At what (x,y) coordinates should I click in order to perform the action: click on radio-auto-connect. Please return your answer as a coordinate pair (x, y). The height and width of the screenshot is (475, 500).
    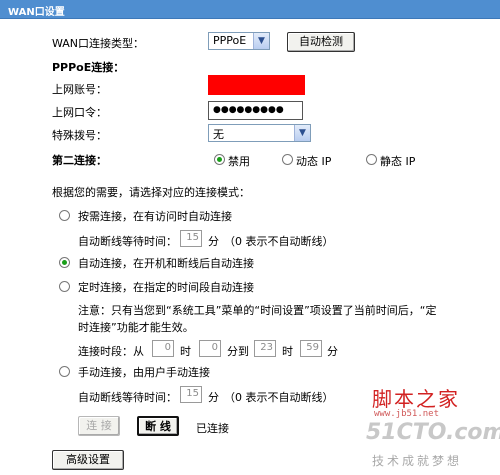
    Looking at the image, I should click on (64, 262).